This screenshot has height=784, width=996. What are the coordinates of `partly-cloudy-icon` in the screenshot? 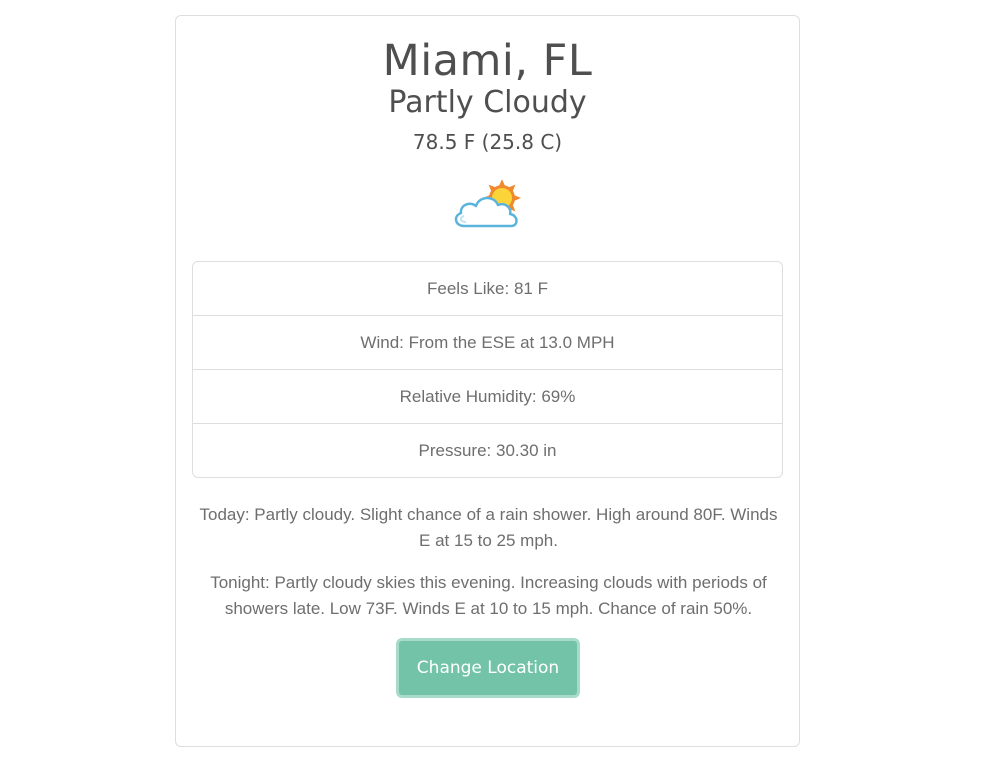 It's located at (487, 204).